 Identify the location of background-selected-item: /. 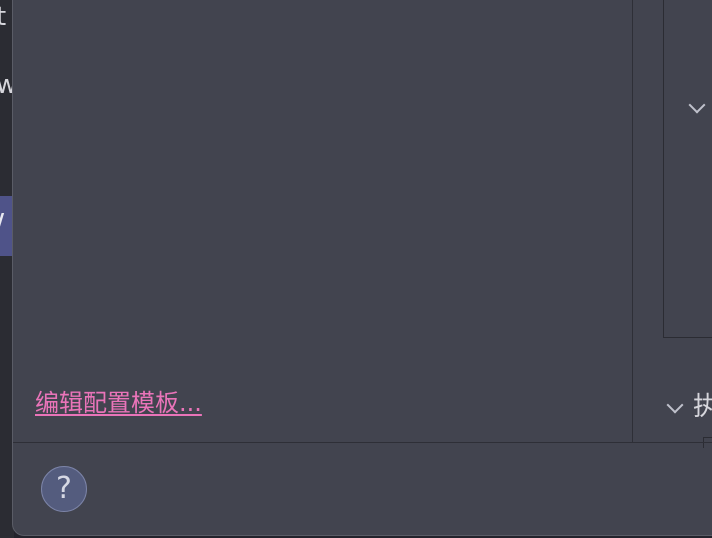
(6, 226).